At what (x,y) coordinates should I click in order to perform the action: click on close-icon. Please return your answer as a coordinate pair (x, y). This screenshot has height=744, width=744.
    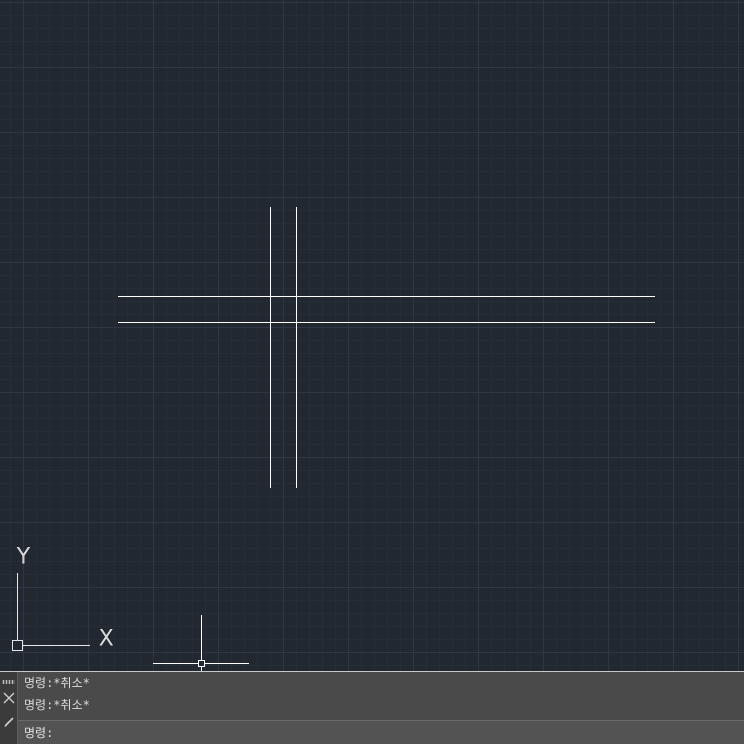
    Looking at the image, I should click on (8, 698).